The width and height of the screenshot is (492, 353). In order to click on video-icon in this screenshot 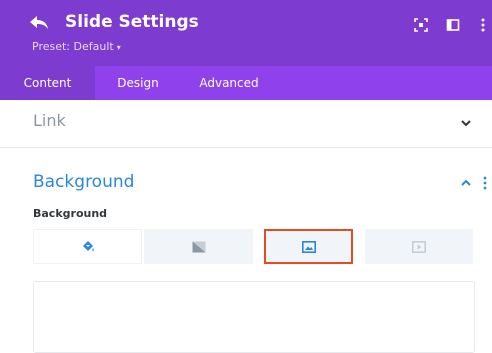, I will do `click(419, 246)`.